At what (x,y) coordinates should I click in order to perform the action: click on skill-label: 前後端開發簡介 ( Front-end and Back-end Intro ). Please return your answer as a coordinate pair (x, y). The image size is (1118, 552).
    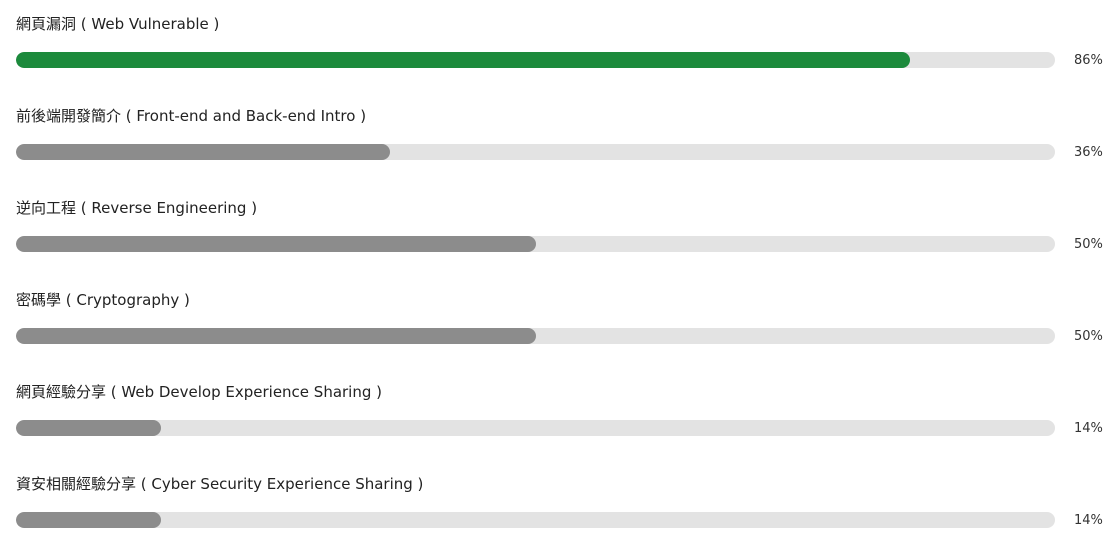
    Looking at the image, I should click on (191, 116).